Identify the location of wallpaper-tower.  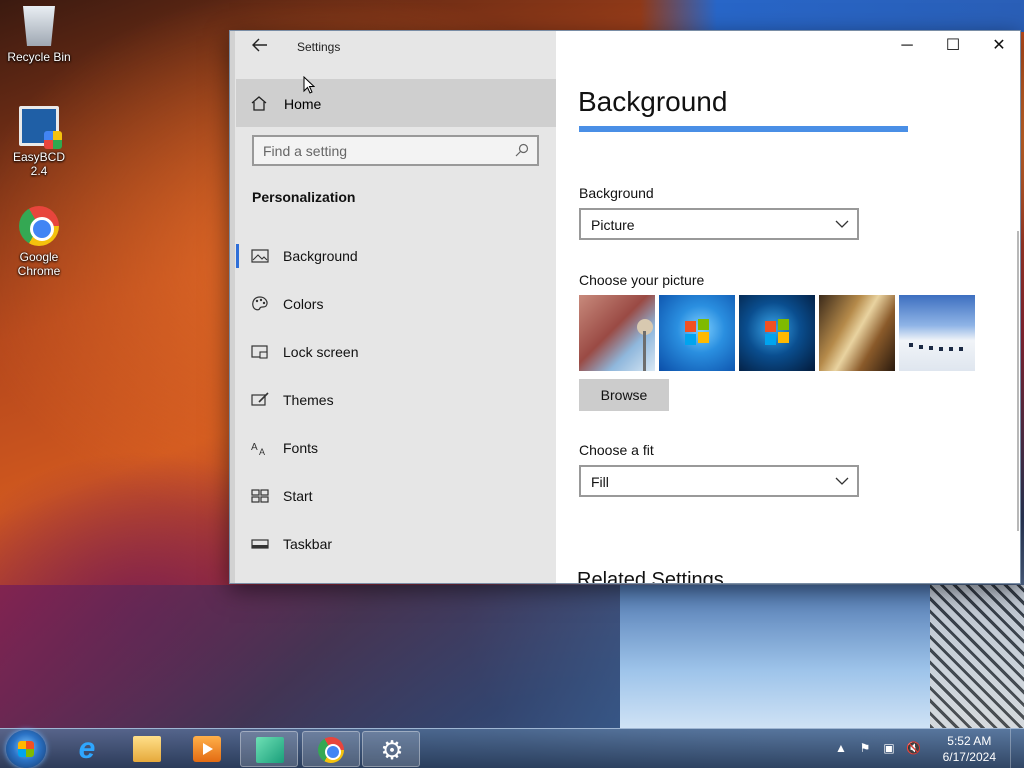
(977, 656).